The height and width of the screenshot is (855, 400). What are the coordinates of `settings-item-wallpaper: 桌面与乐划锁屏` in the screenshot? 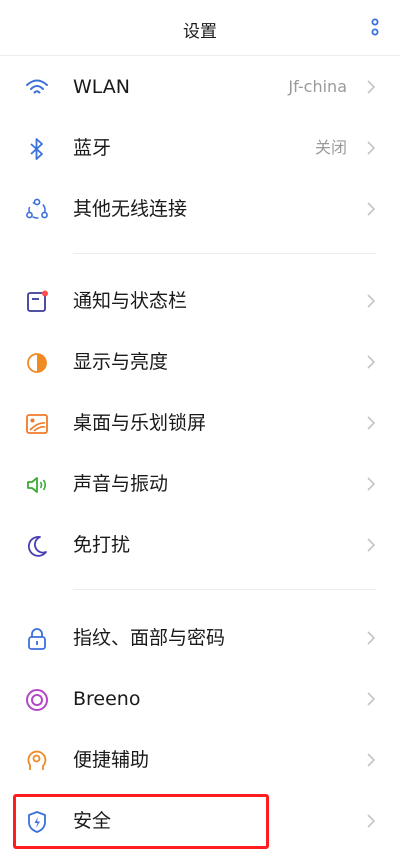 It's located at (200, 423).